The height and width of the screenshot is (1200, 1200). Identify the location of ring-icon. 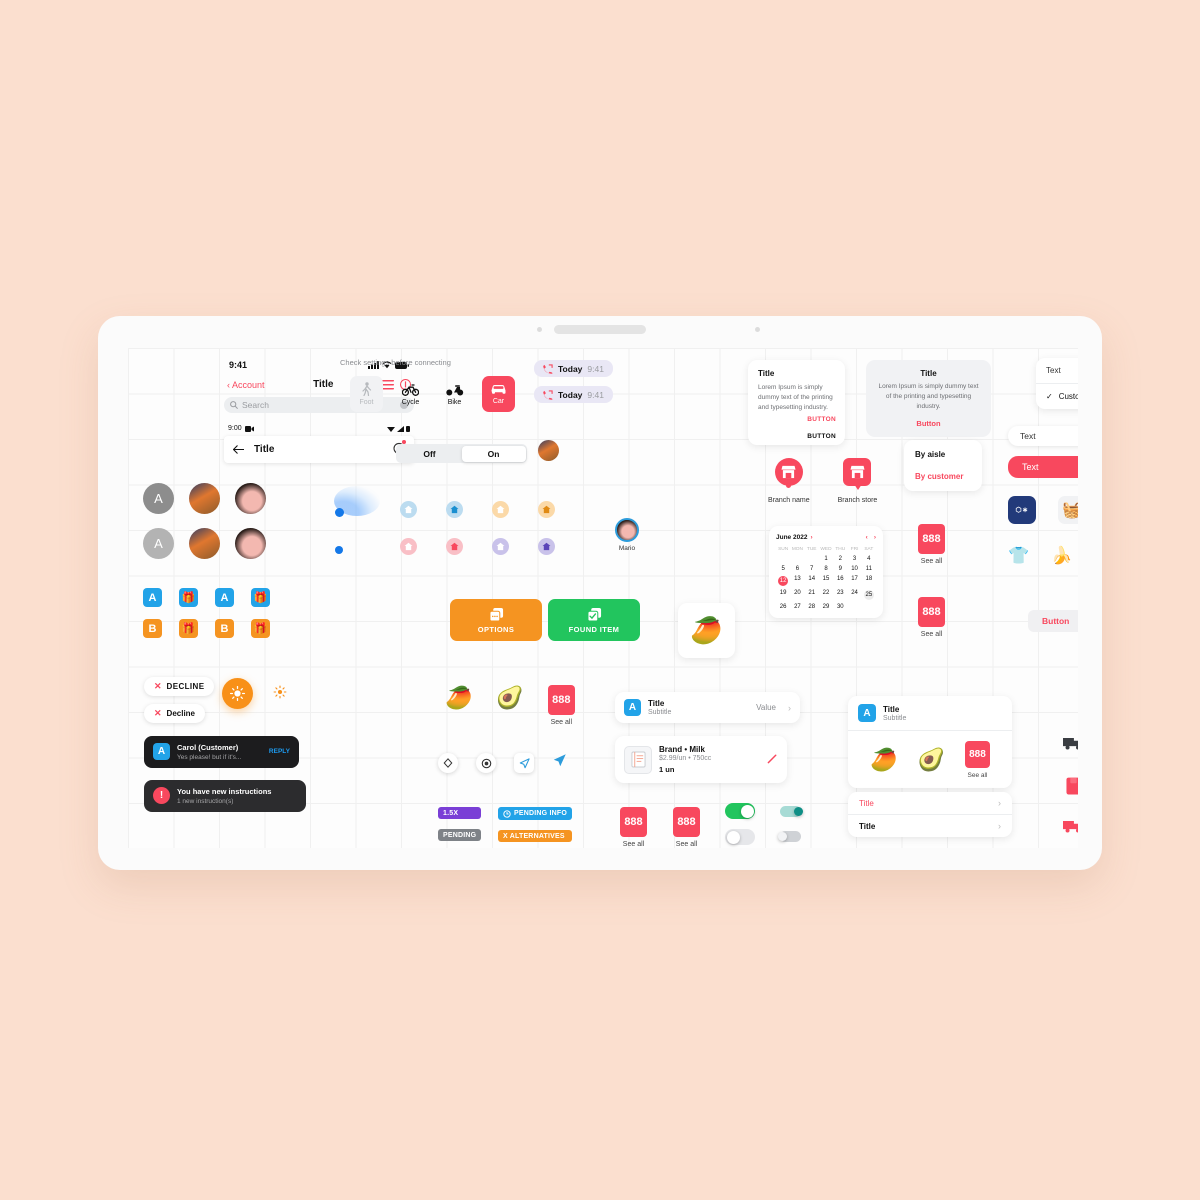
(448, 763).